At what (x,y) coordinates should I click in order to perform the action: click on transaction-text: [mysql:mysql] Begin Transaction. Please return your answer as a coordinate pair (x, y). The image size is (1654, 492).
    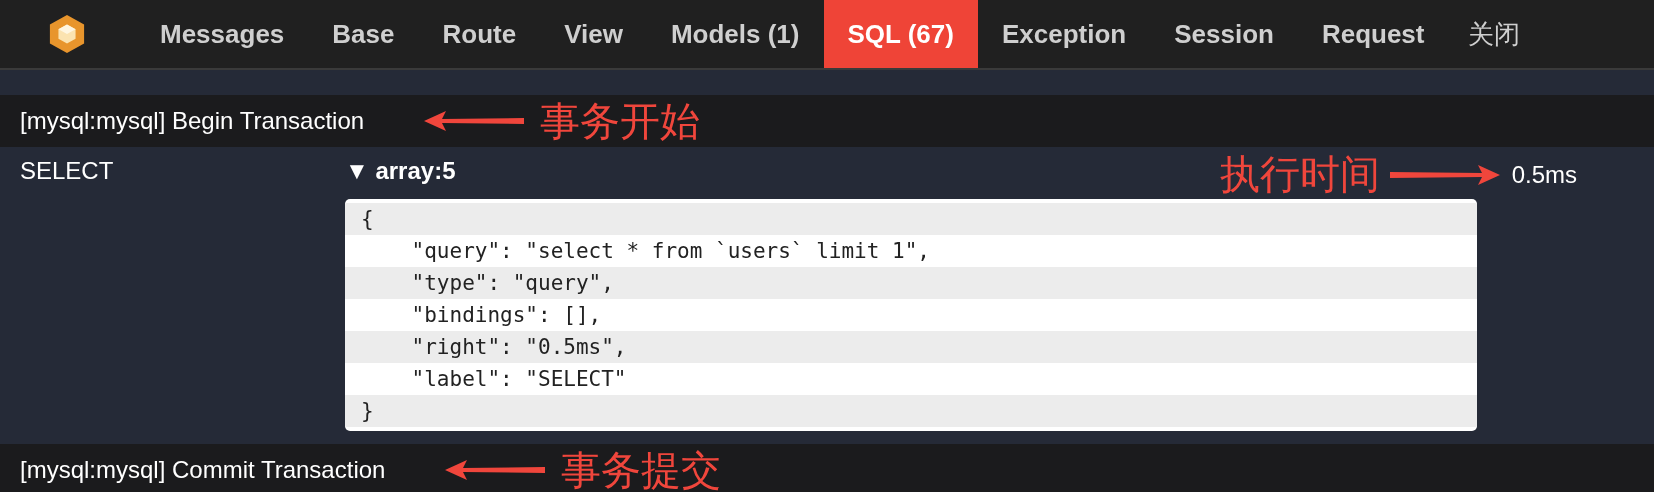
    Looking at the image, I should click on (192, 121).